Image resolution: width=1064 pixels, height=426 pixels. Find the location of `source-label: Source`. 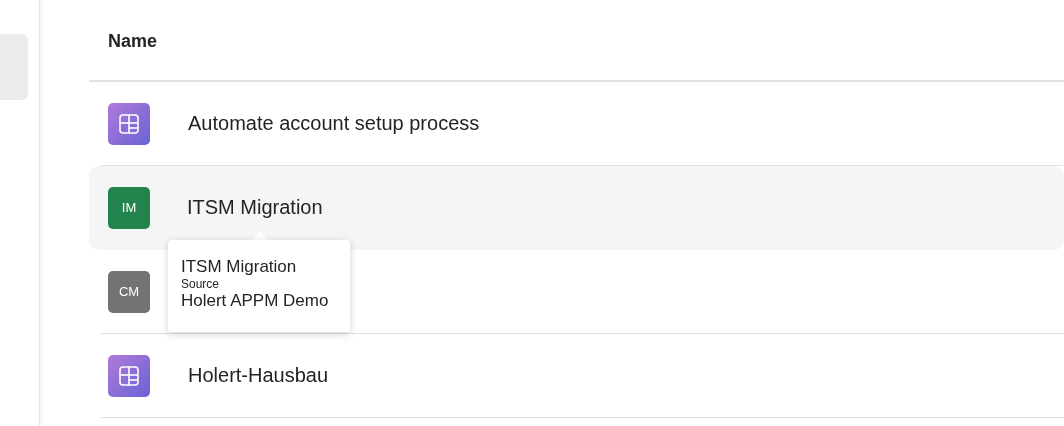

source-label: Source is located at coordinates (201, 284).